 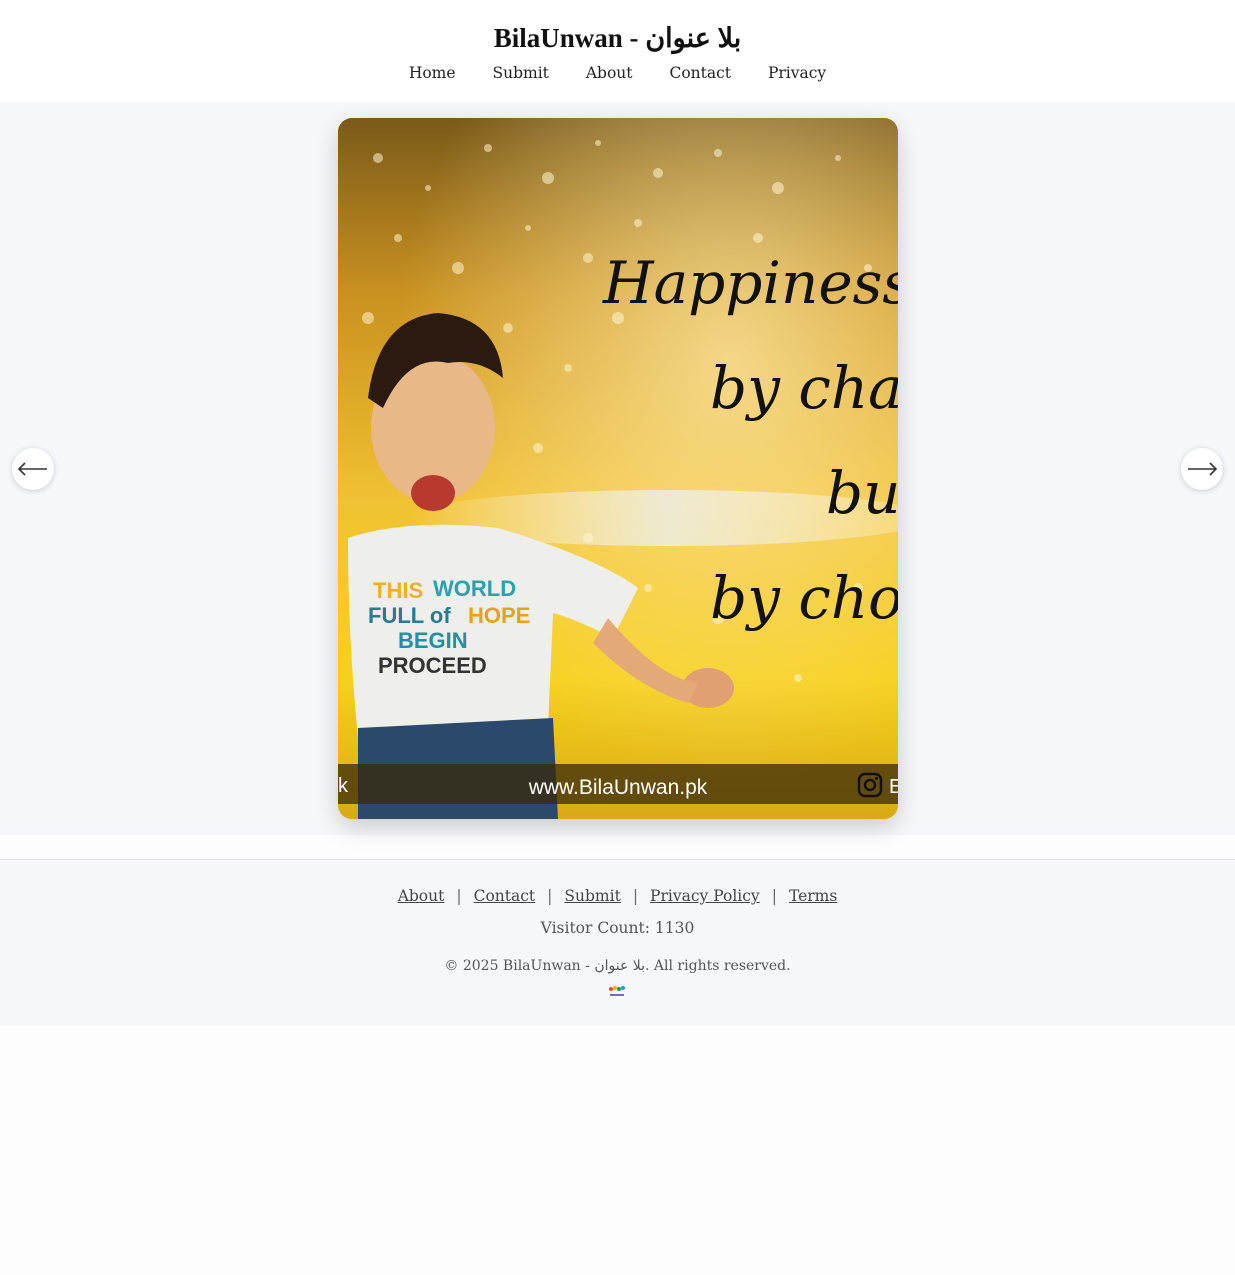 What do you see at coordinates (618, 787) in the screenshot?
I see `watermark-url: www.BilaUnwan.pk` at bounding box center [618, 787].